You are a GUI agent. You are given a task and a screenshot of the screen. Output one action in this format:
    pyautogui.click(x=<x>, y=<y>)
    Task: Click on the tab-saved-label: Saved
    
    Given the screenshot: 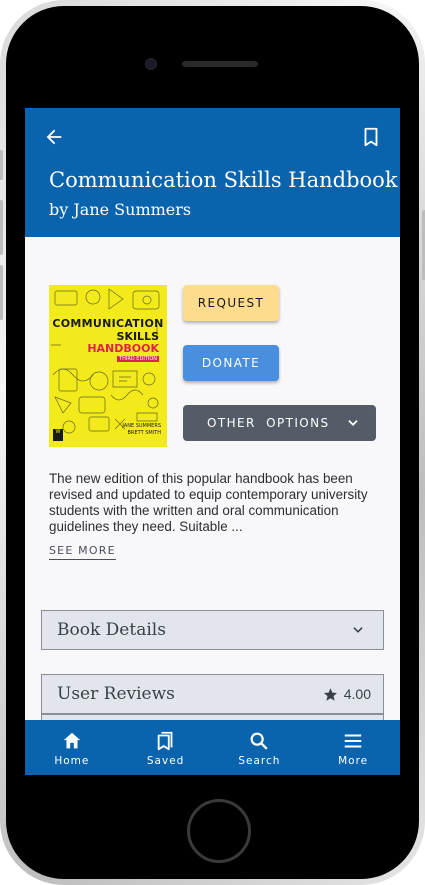 What is the action you would take?
    pyautogui.click(x=165, y=761)
    